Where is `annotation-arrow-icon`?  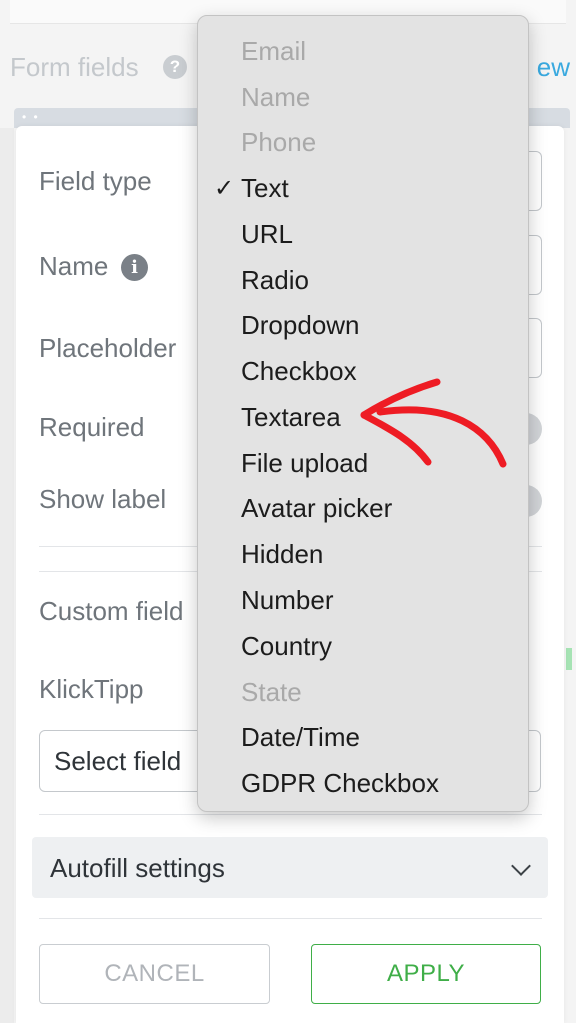
annotation-arrow-icon is located at coordinates (433, 423).